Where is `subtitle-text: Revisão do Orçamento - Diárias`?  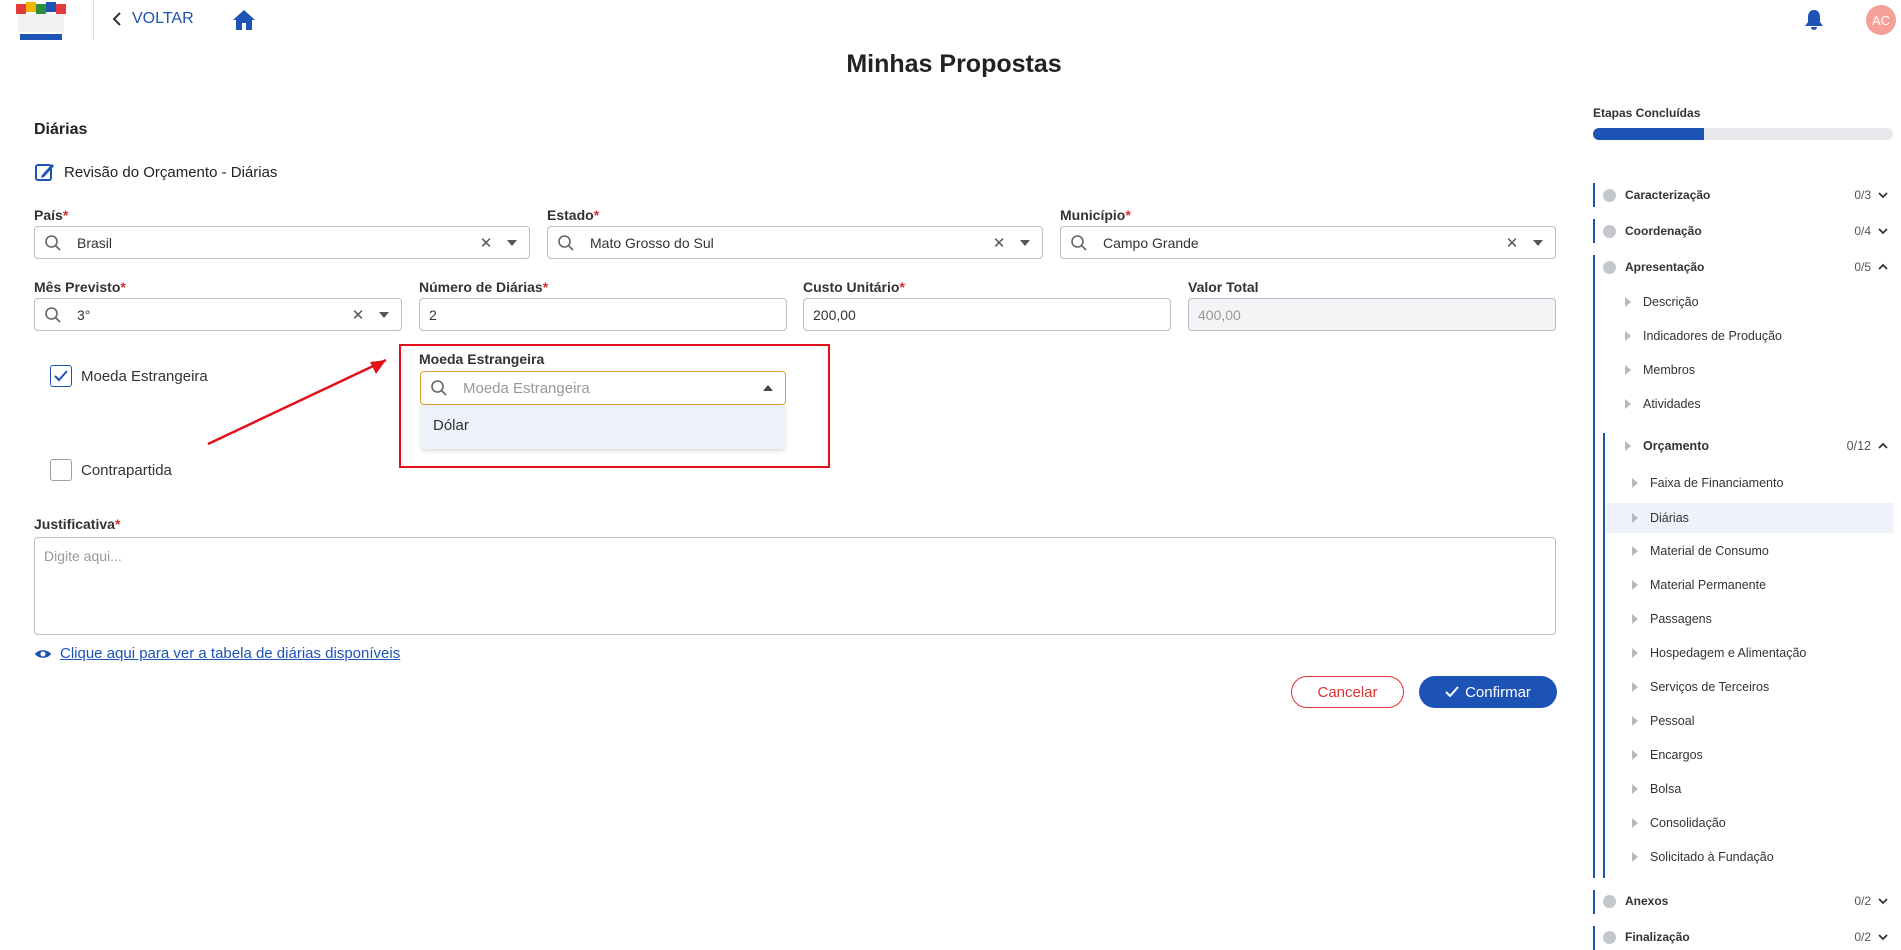 subtitle-text: Revisão do Orçamento - Diárias is located at coordinates (171, 172).